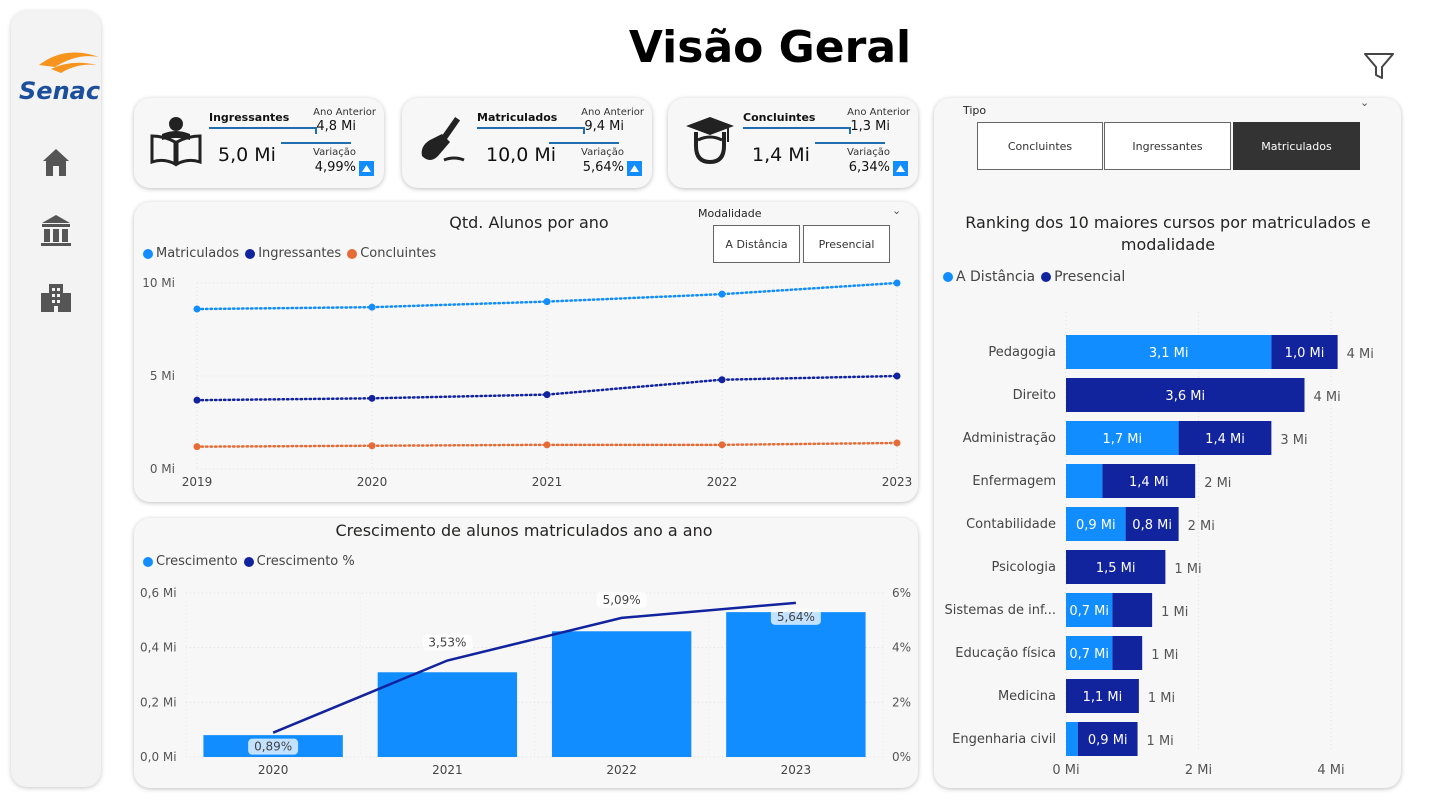 The height and width of the screenshot is (802, 1436). I want to click on category-label: Direito, so click(1034, 395).